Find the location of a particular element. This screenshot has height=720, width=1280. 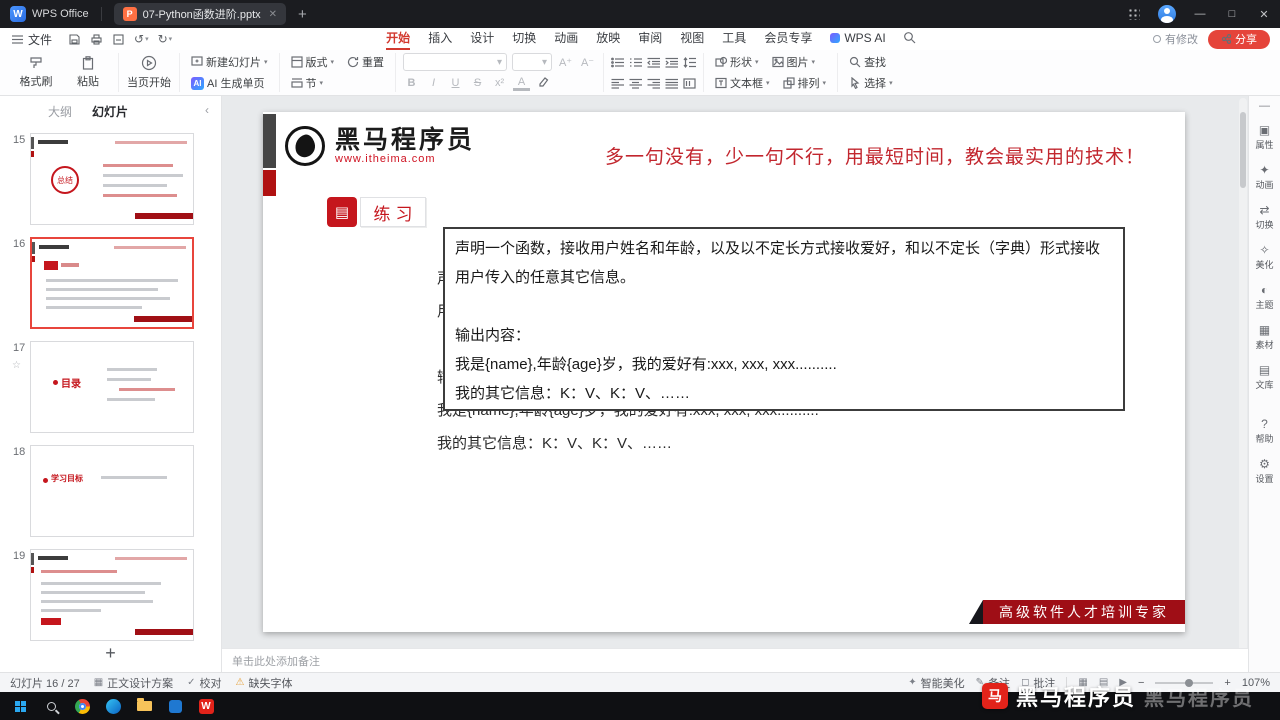

export-pdf-button is located at coordinates (118, 39).